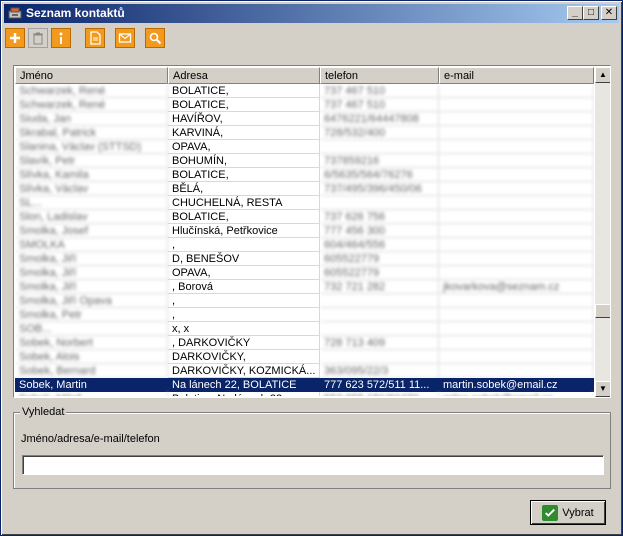  Describe the element at coordinates (602, 311) in the screenshot. I see `scroll-thumb` at that location.